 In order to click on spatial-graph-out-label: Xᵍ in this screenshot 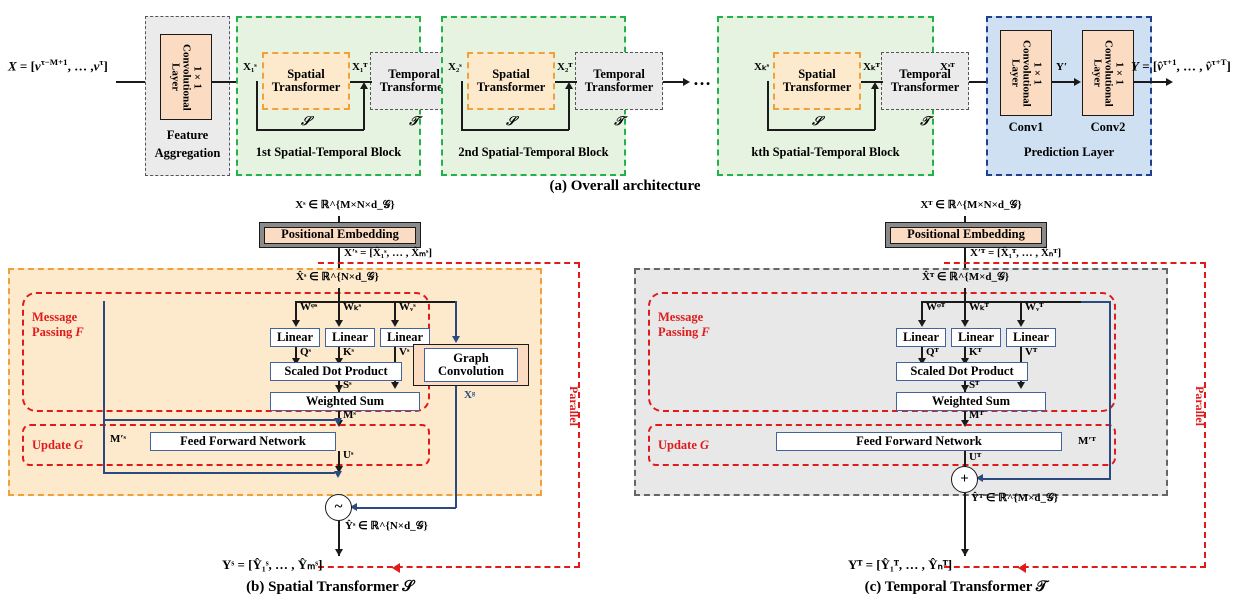, I will do `click(470, 395)`.